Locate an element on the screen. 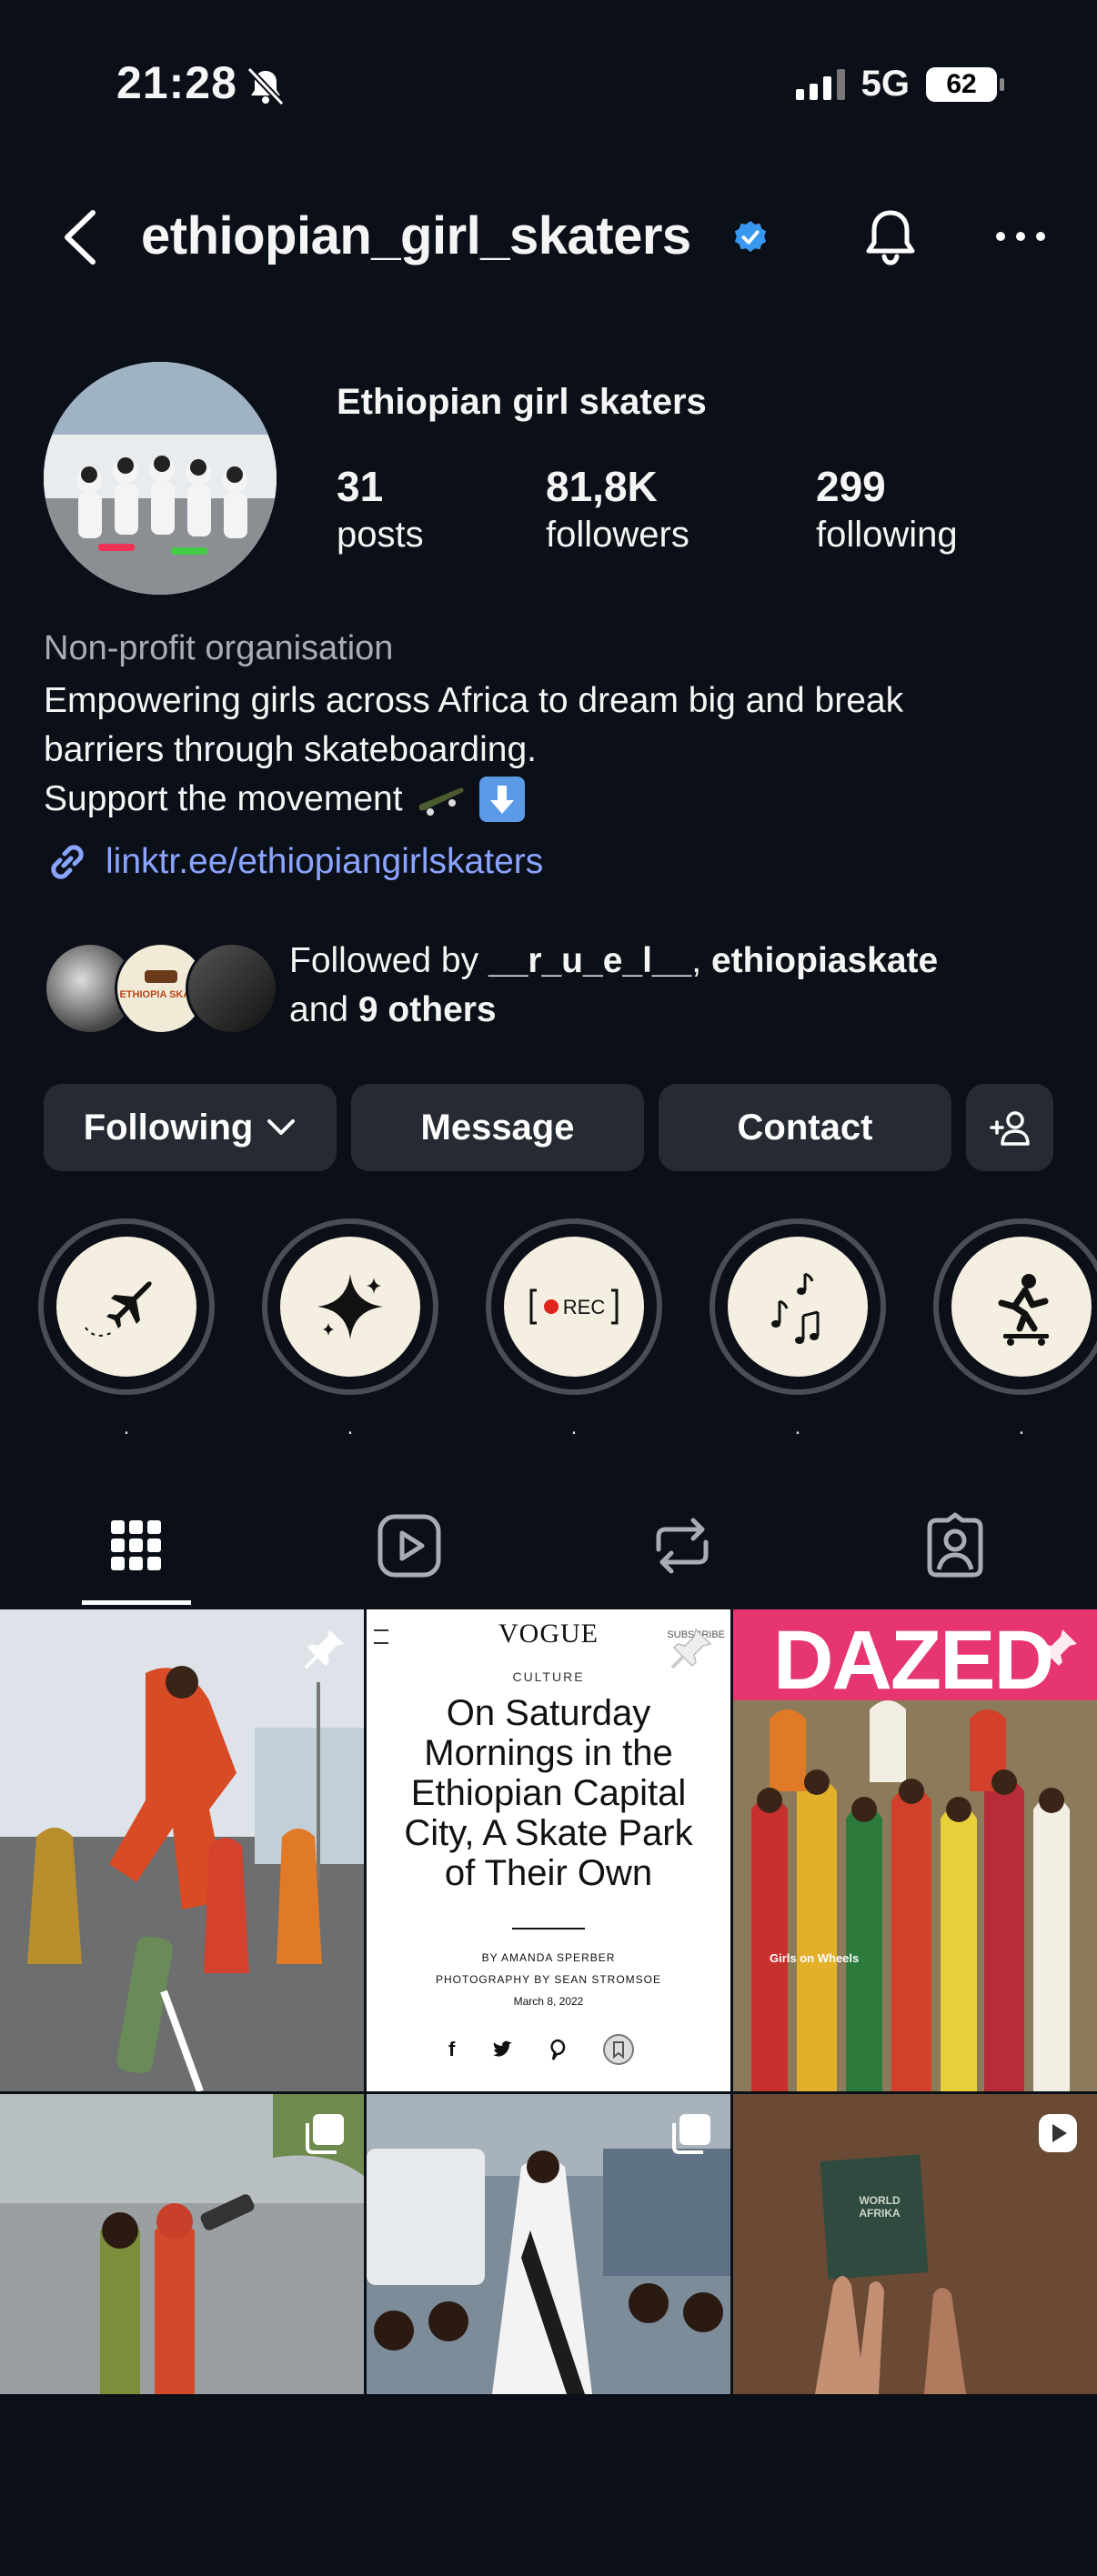 This screenshot has height=2576, width=1097. mutual-avatar is located at coordinates (232, 989).